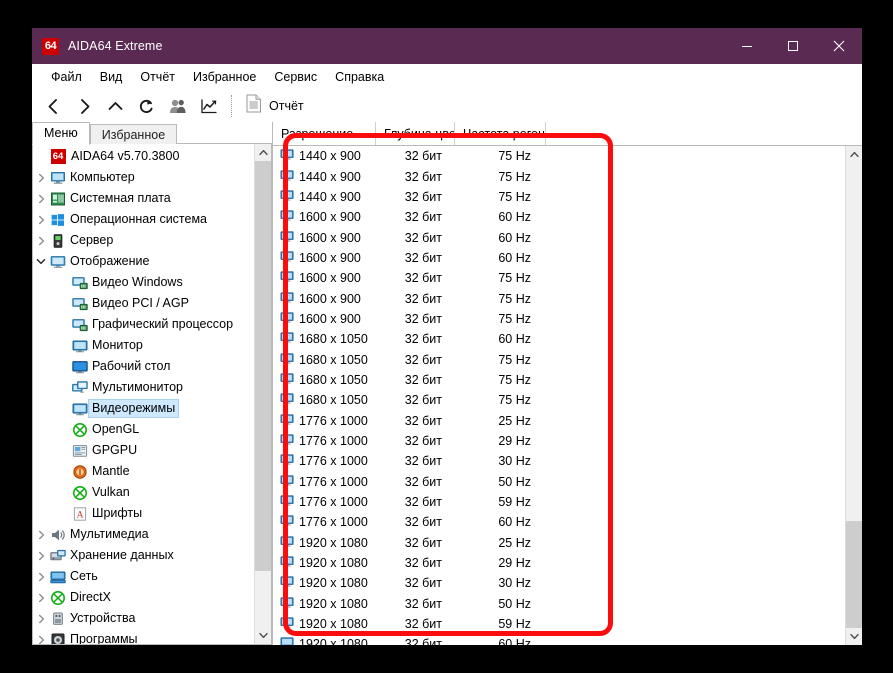  What do you see at coordinates (143, 492) in the screenshot?
I see `tree-item-15: Vulkan` at bounding box center [143, 492].